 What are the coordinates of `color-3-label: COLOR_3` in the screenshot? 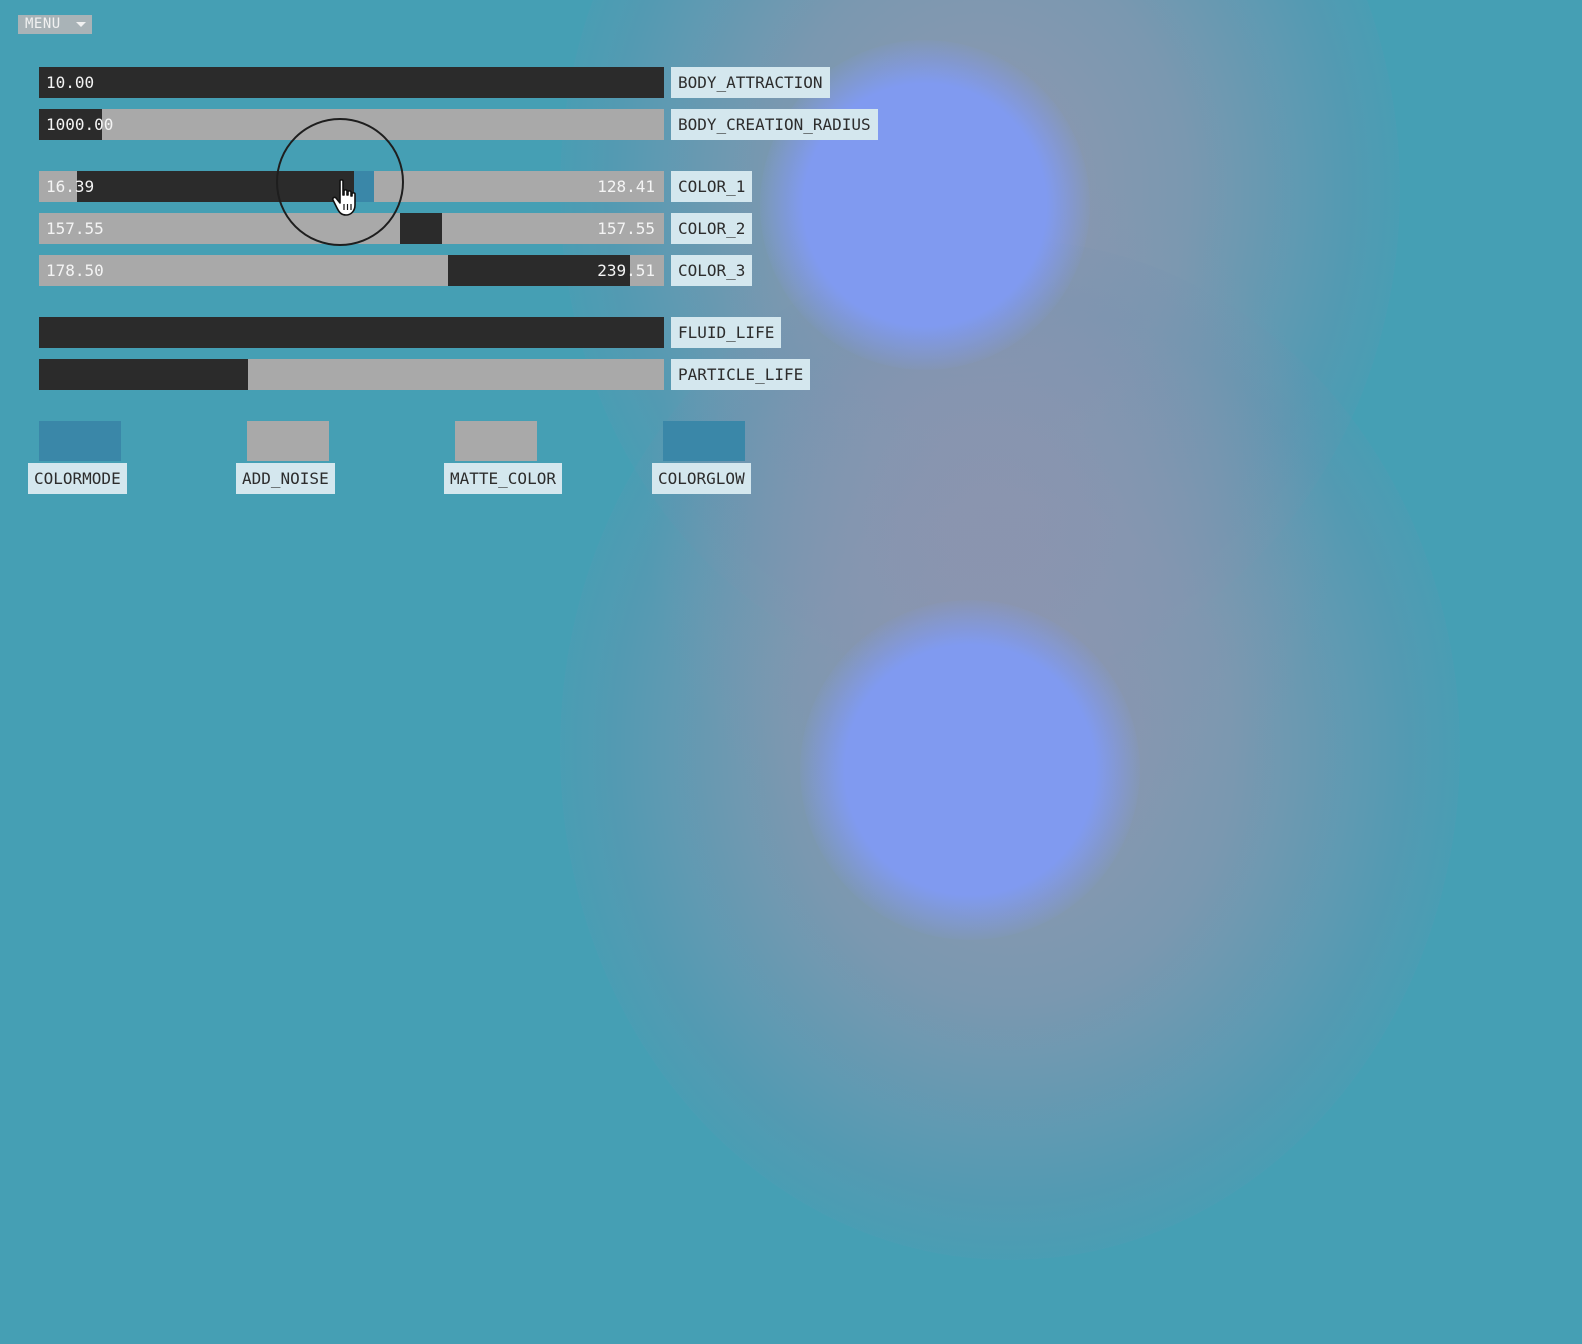 It's located at (712, 270).